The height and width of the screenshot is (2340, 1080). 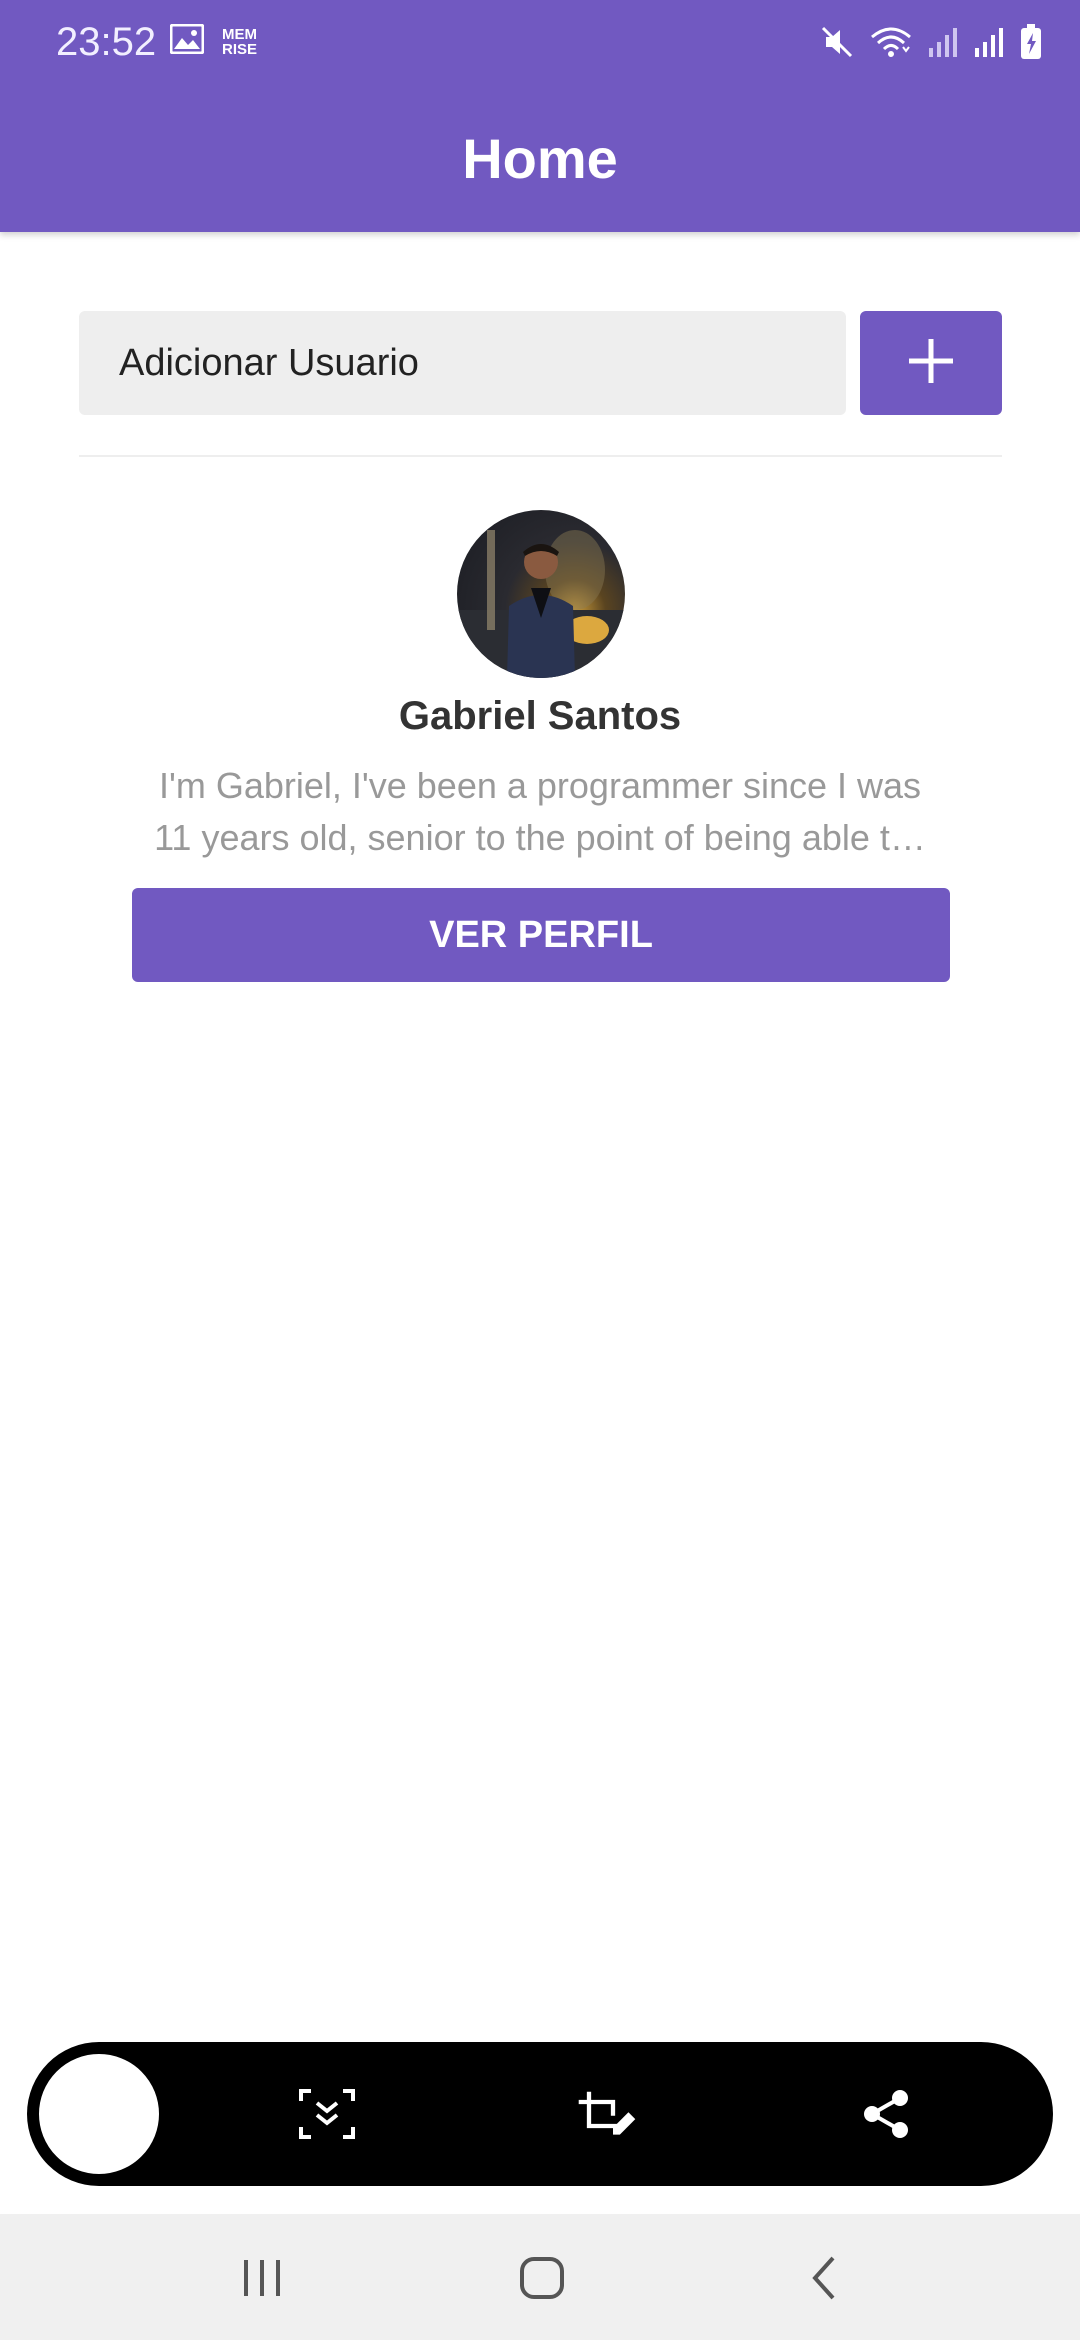 What do you see at coordinates (540, 456) in the screenshot?
I see `divider` at bounding box center [540, 456].